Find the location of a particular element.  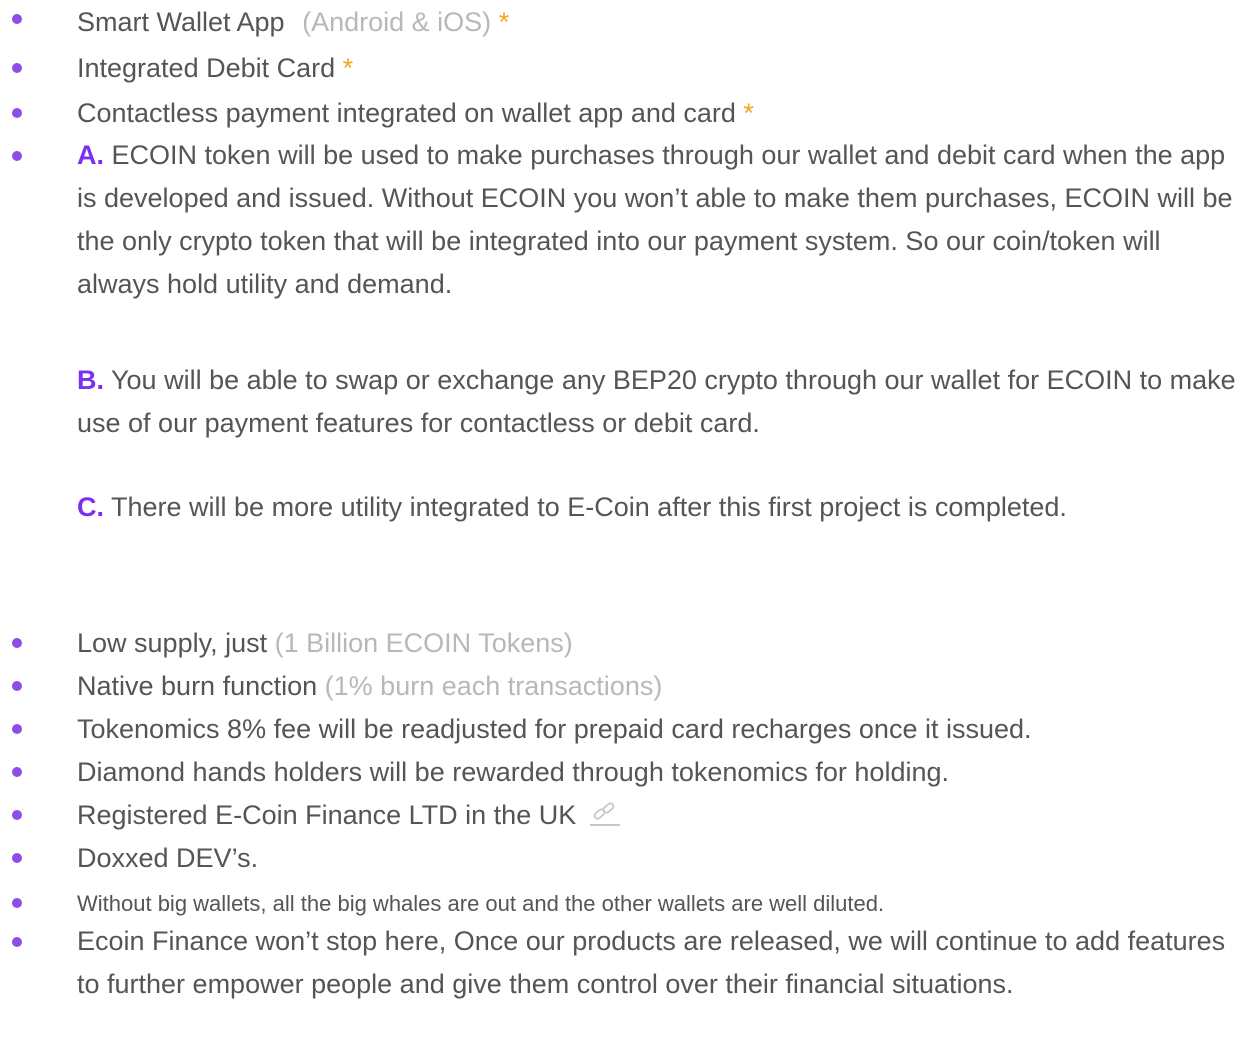

item-label: Native burn function is located at coordinates (197, 686).